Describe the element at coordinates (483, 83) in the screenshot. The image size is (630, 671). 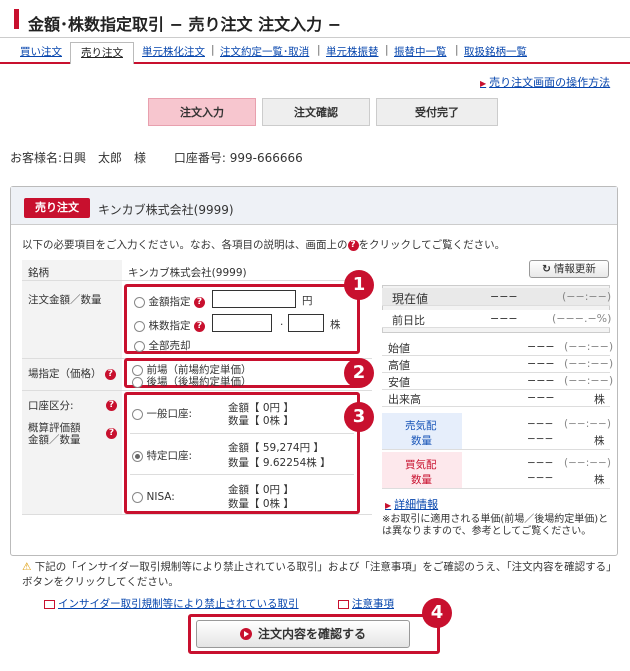
I see `arrow-icon: ▶` at that location.